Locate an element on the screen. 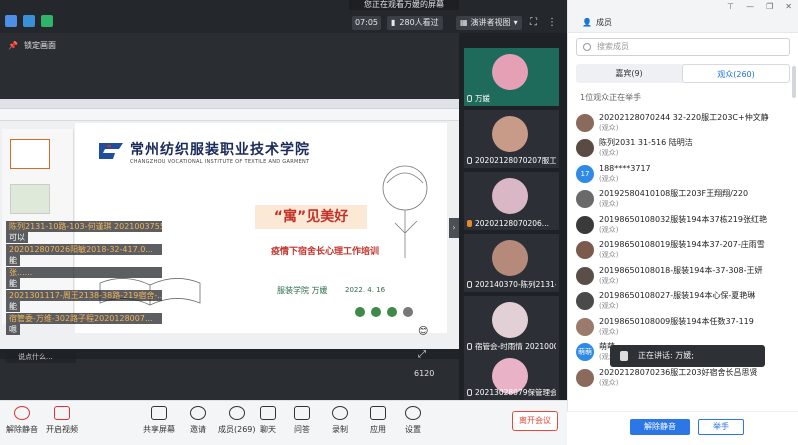 The height and width of the screenshot is (445, 798). members-icon is located at coordinates (236, 413).